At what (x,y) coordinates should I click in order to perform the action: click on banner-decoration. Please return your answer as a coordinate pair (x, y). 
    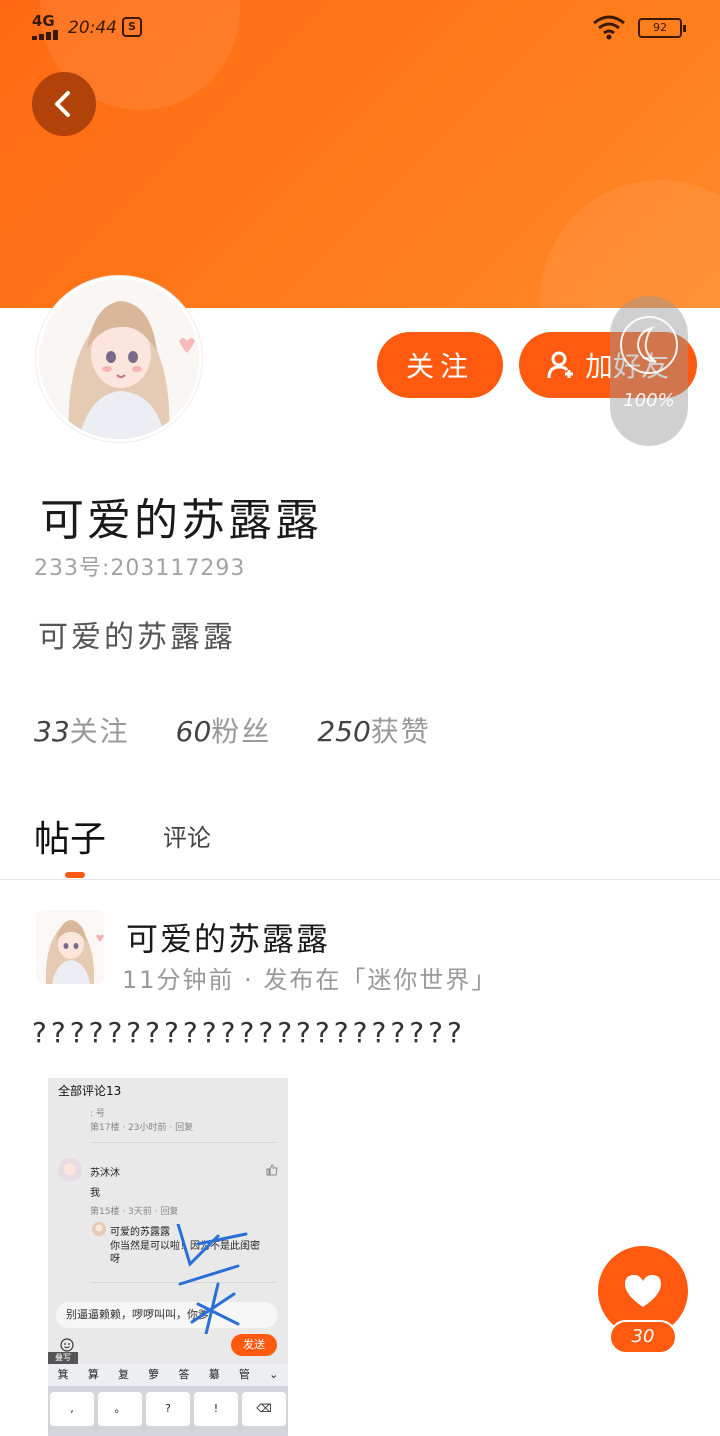
    Looking at the image, I should click on (630, 244).